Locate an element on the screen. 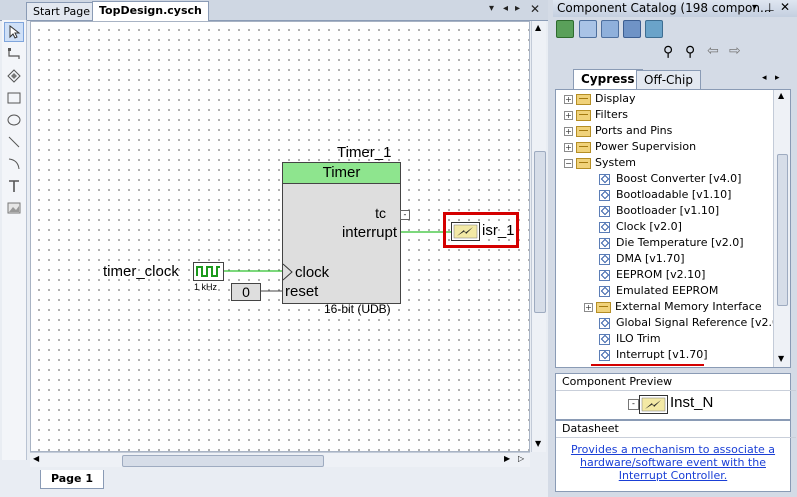 This screenshot has height=497, width=797. isr-name: isr_1 is located at coordinates (498, 230).